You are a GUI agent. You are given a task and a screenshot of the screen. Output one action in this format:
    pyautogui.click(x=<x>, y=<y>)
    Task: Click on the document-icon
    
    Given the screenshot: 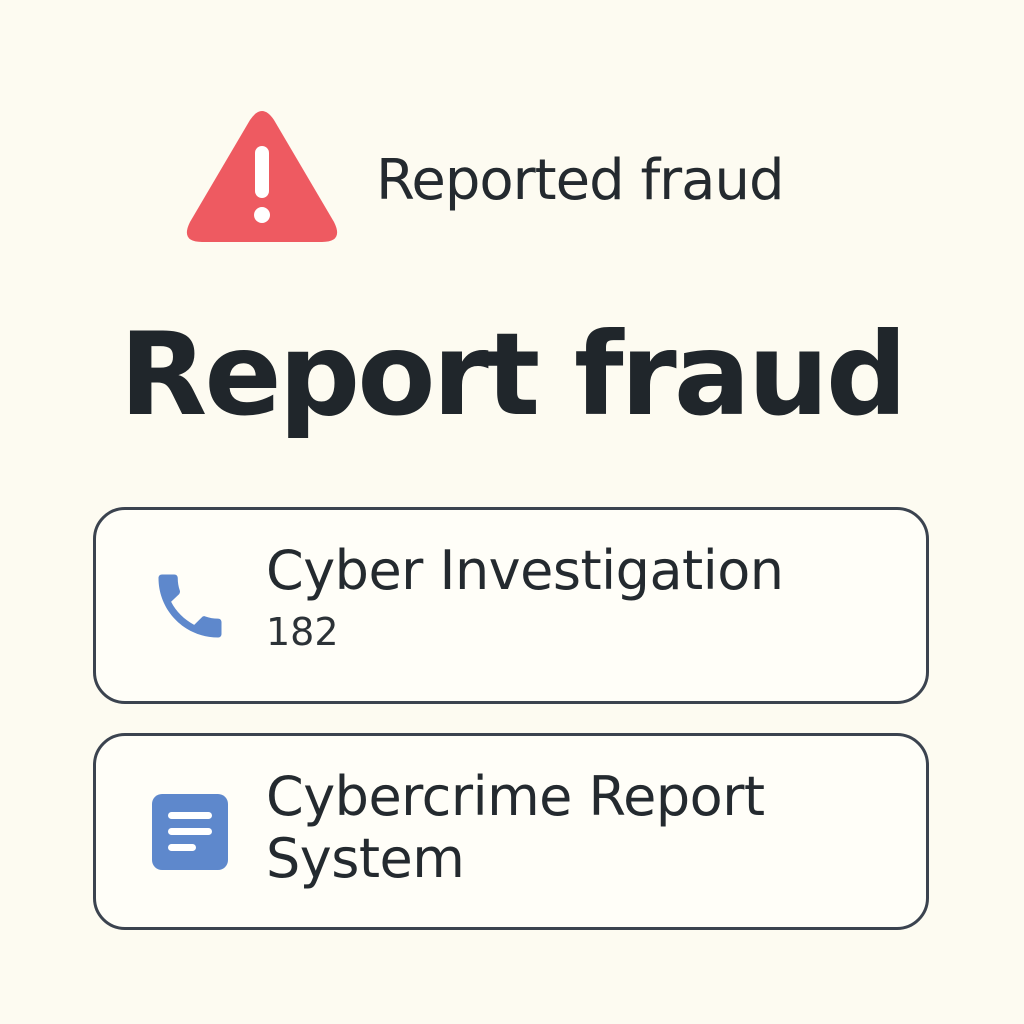 What is the action you would take?
    pyautogui.click(x=190, y=831)
    